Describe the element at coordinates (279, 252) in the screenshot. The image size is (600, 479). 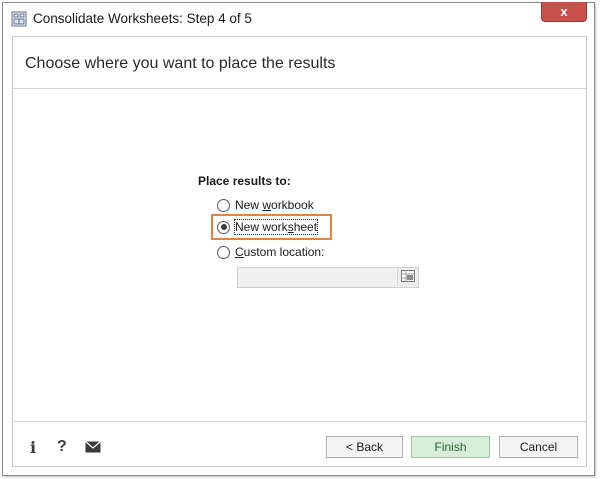
I see `custom-location-label: Custom location:` at that location.